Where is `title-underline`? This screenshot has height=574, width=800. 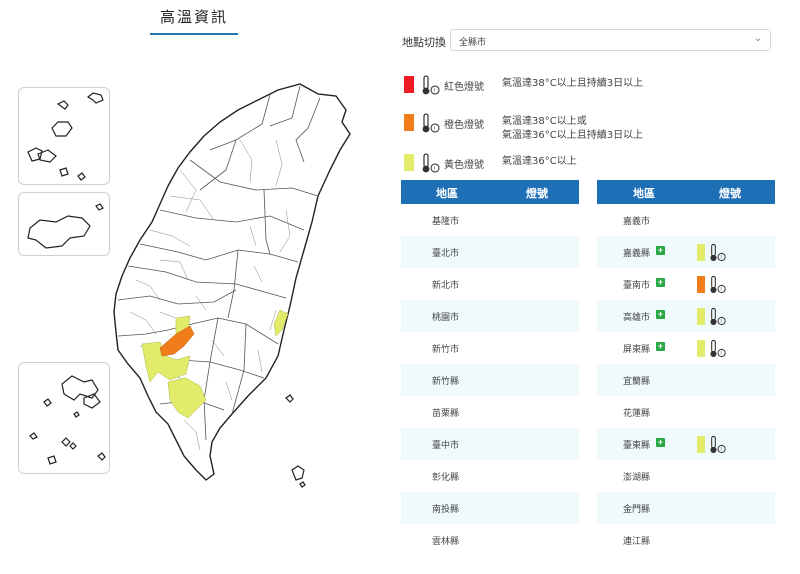
title-underline is located at coordinates (194, 34).